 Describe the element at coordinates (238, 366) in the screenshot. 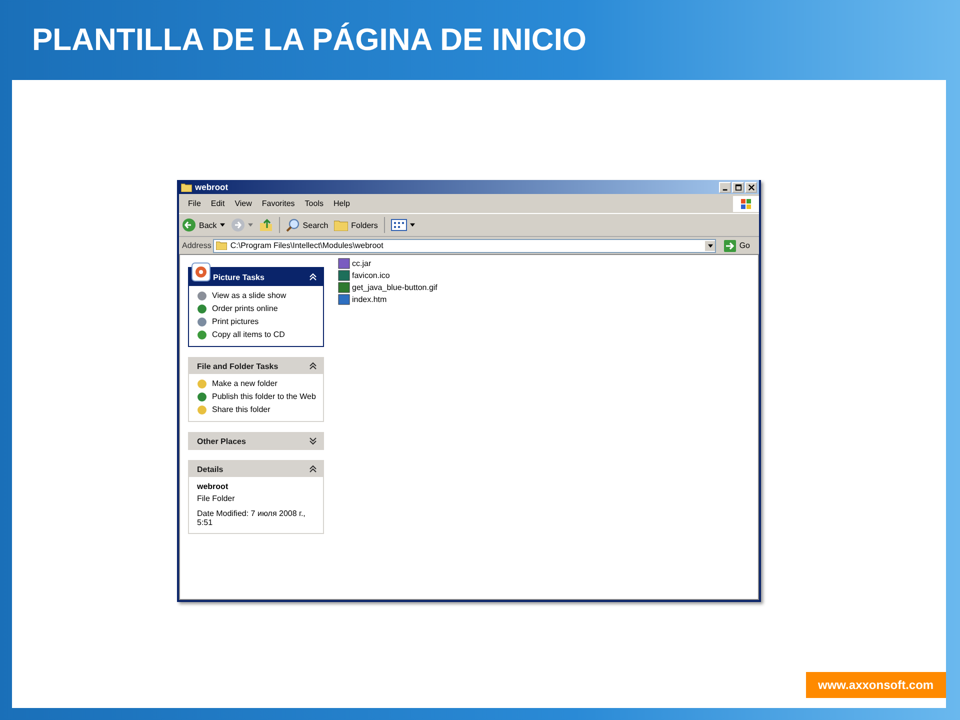

I see `panel-title: File and Folder Tasks` at that location.